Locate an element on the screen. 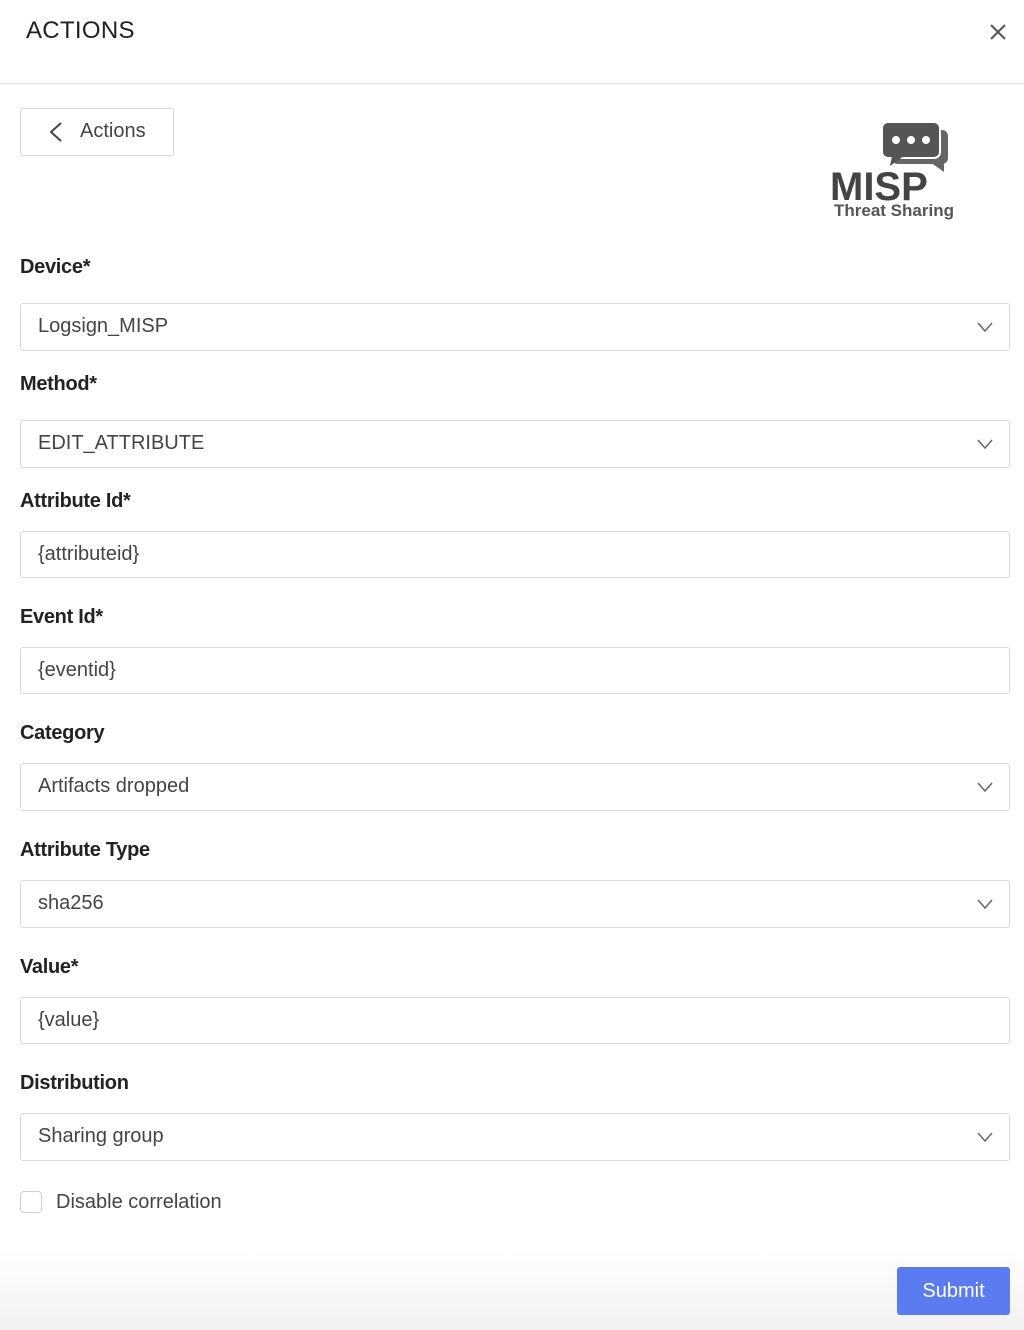 This screenshot has height=1330, width=1024. back-button: Actions is located at coordinates (97, 132).